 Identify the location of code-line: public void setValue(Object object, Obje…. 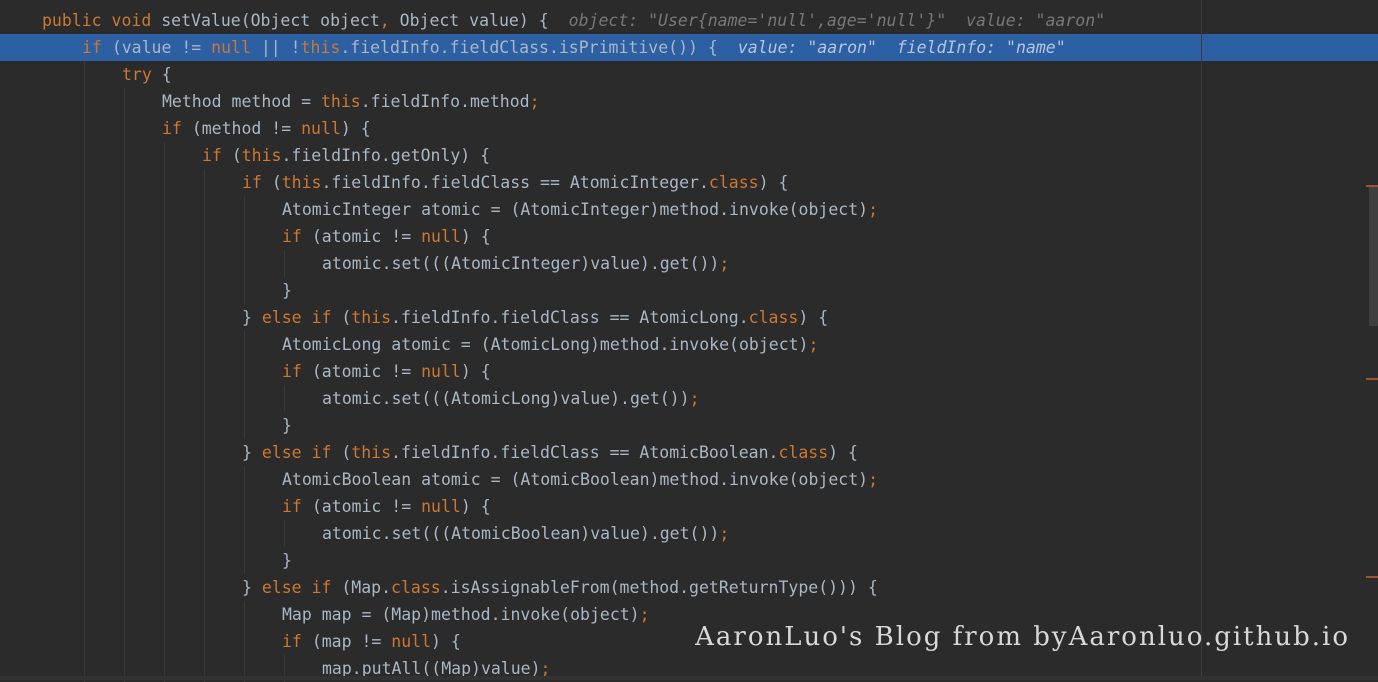
(689, 20).